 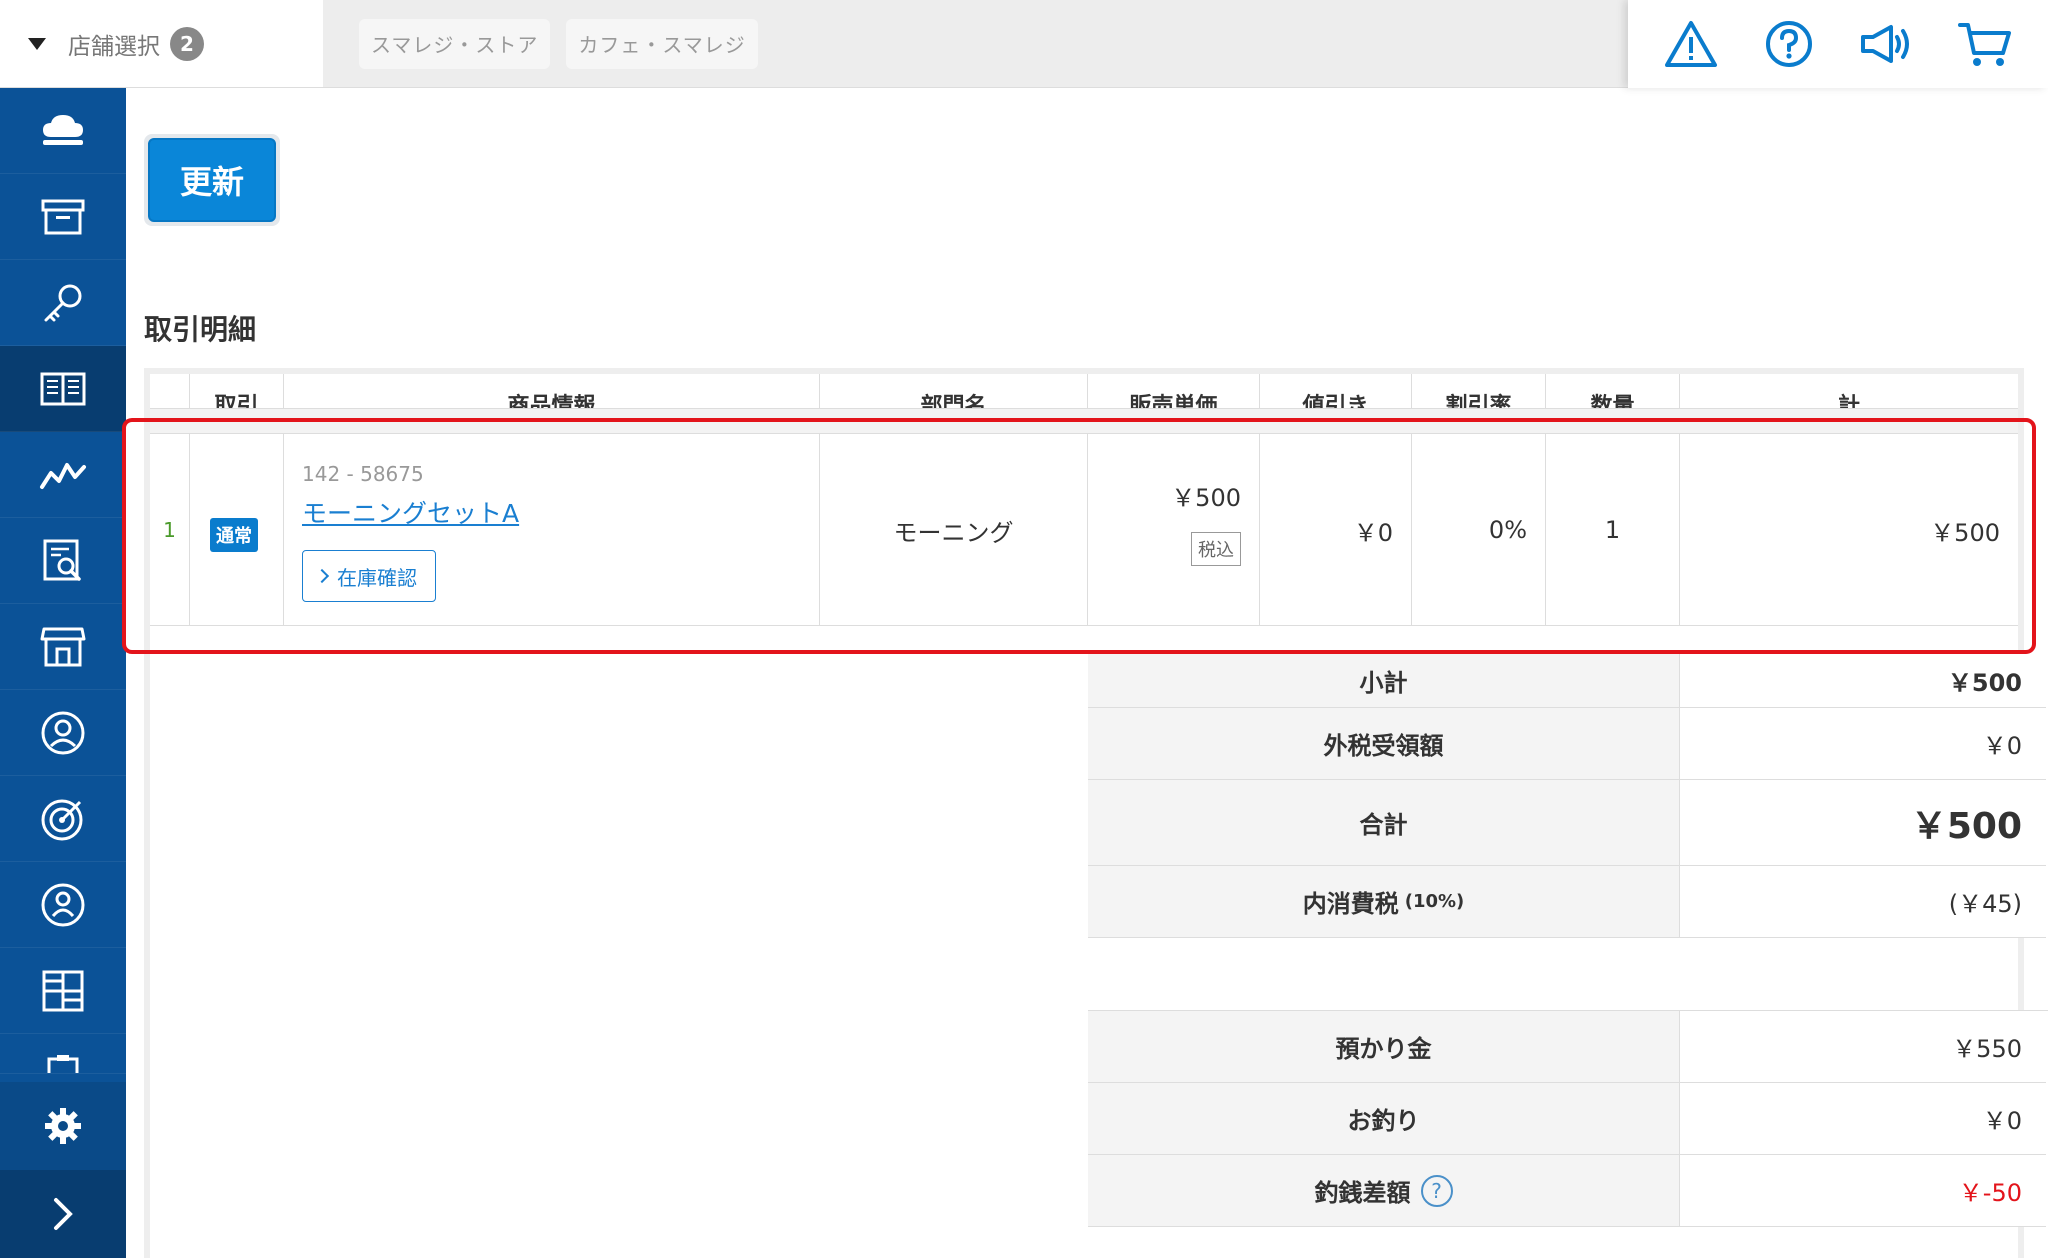 I want to click on tax-included-tag: 税込, so click(x=1216, y=549).